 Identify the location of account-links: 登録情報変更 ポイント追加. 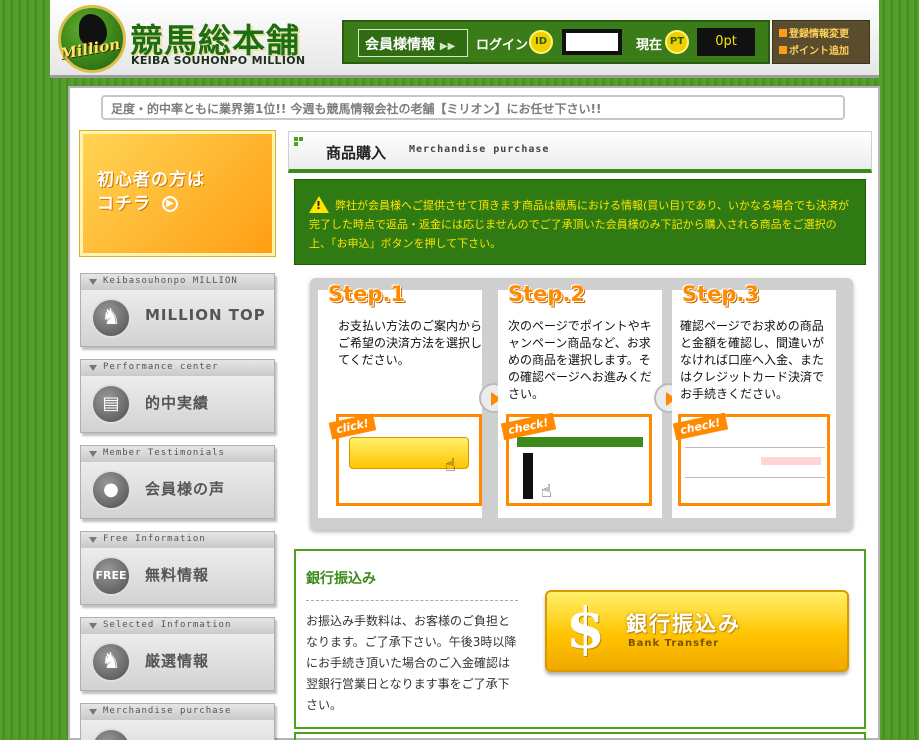
(821, 42).